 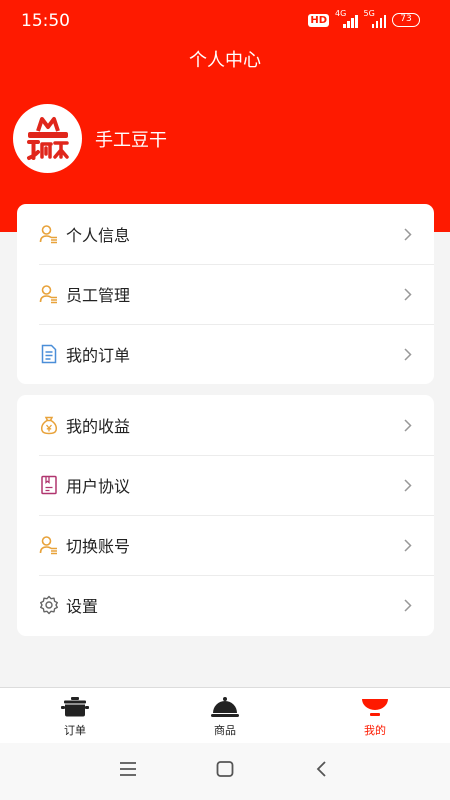 What do you see at coordinates (49, 605) in the screenshot?
I see `gear-icon` at bounding box center [49, 605].